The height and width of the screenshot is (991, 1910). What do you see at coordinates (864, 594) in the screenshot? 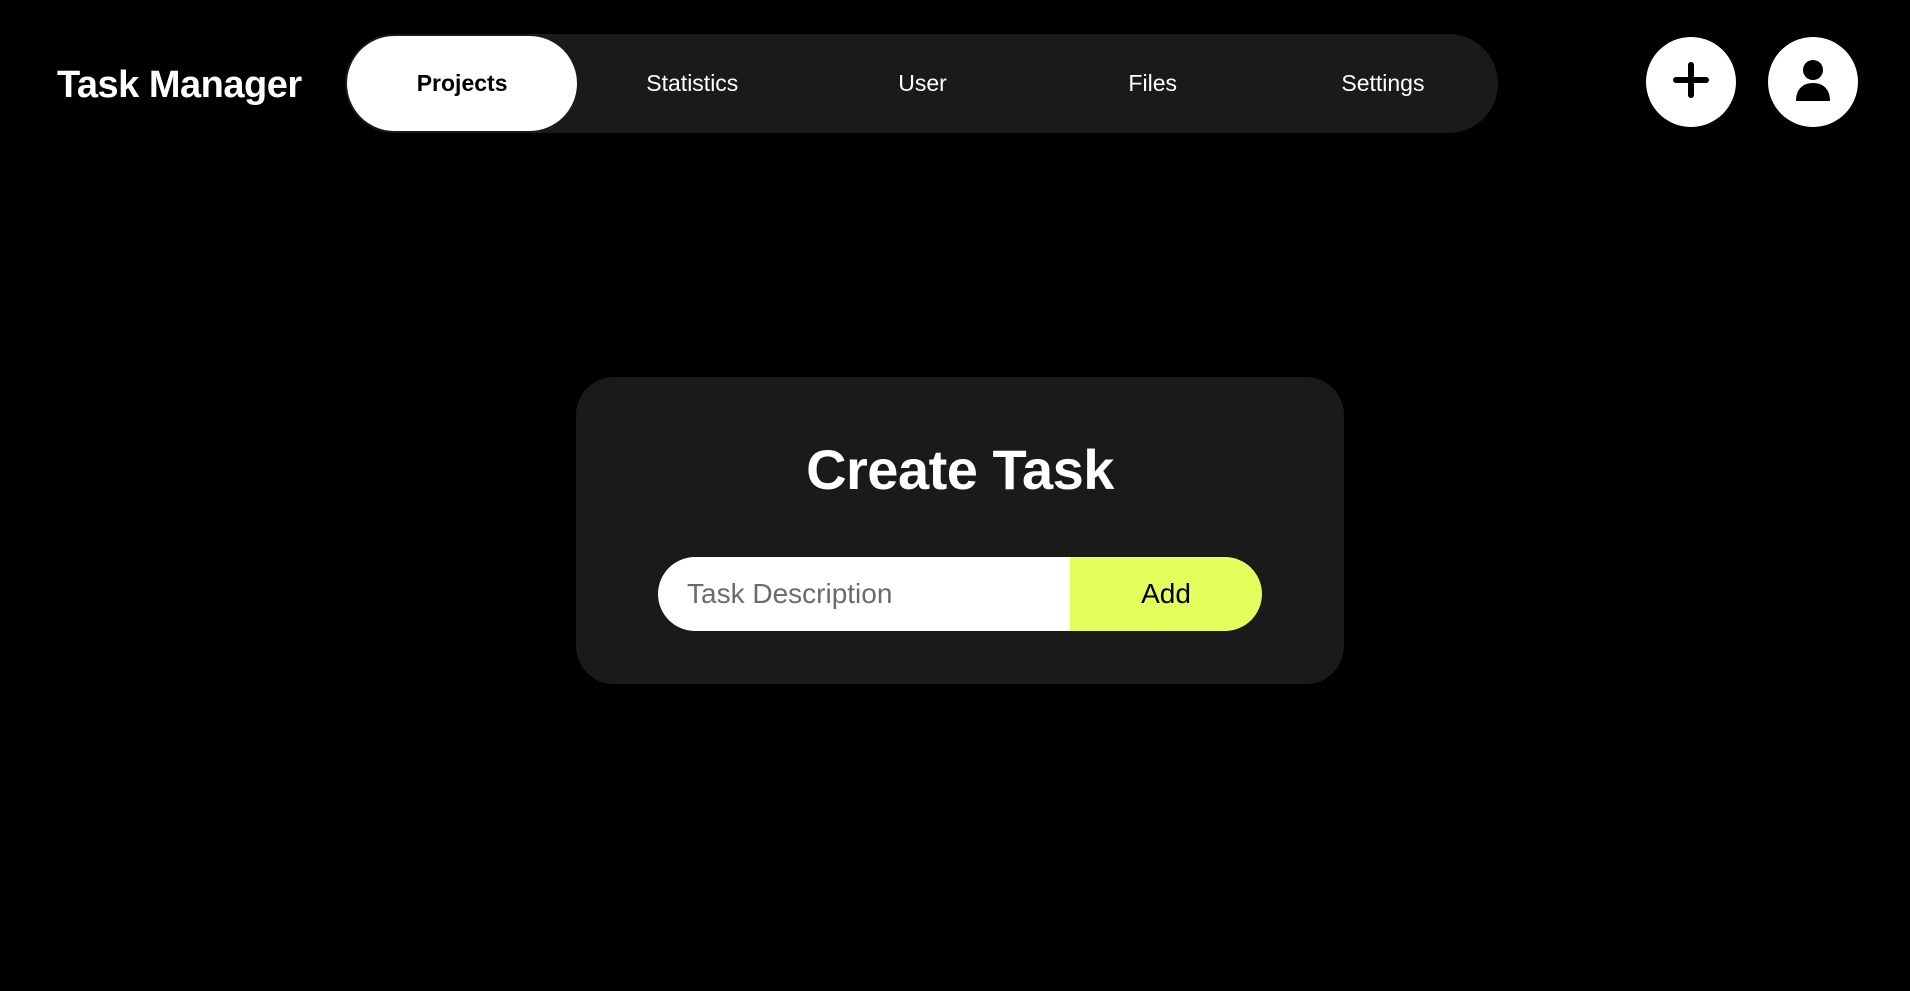
I see `task-description-input` at bounding box center [864, 594].